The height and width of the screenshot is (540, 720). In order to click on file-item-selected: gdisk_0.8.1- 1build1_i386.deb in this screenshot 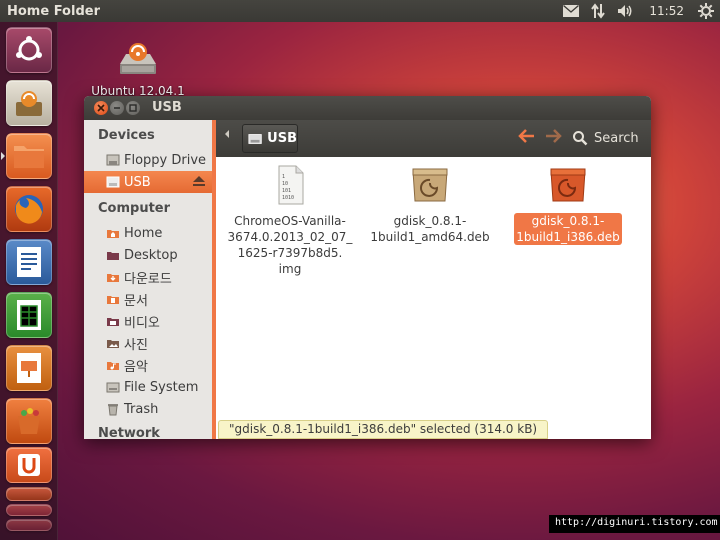, I will do `click(568, 205)`.